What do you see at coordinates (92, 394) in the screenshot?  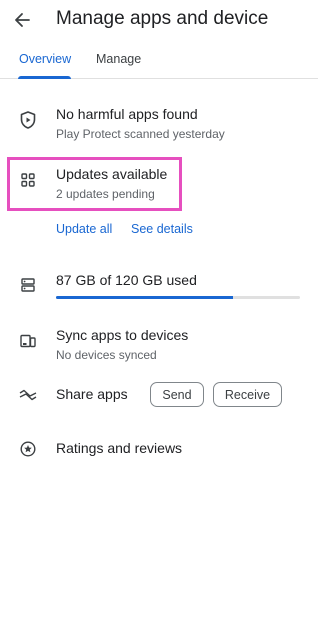 I see `share-title: Share apps` at bounding box center [92, 394].